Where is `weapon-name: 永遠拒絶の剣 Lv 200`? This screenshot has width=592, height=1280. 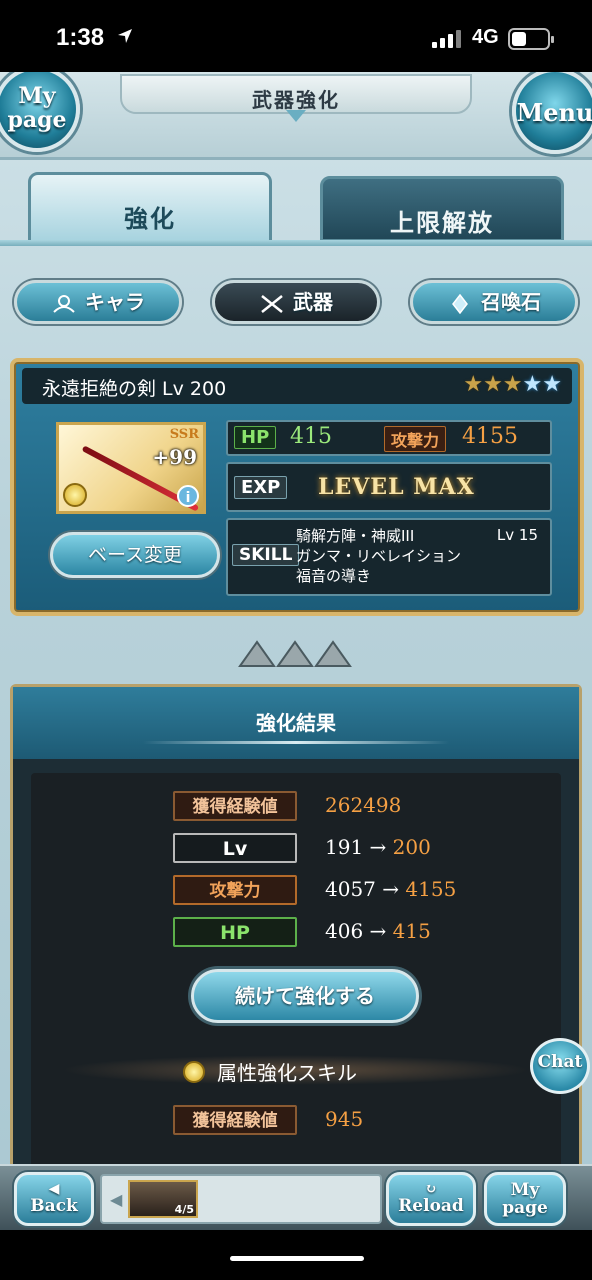
weapon-name: 永遠拒絶の剣 Lv 200 is located at coordinates (134, 389).